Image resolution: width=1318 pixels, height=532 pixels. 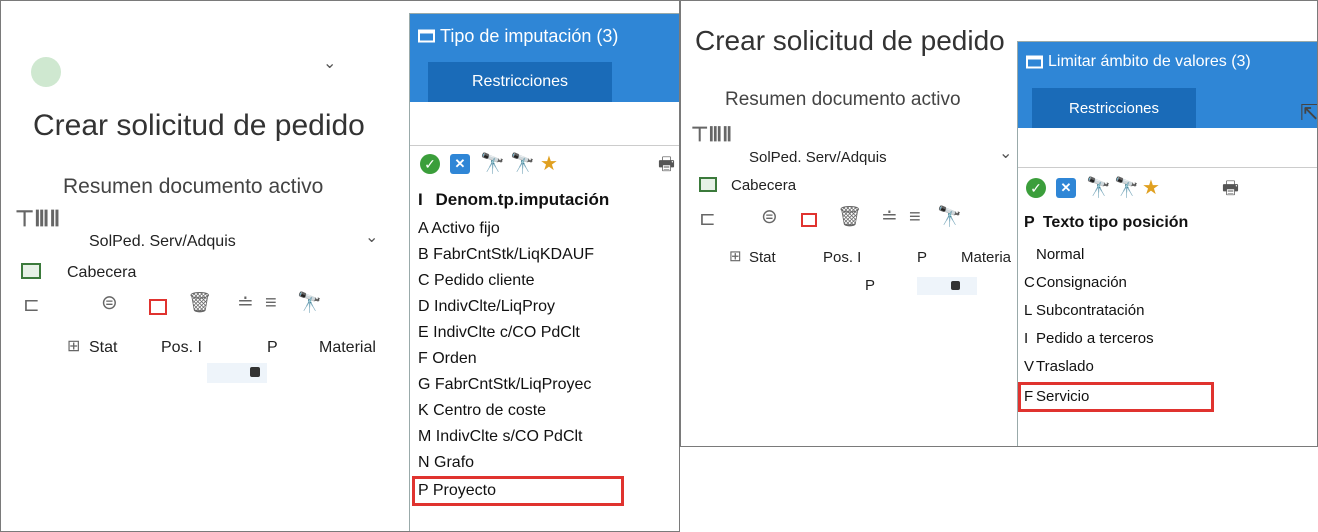 What do you see at coordinates (347, 348) in the screenshot?
I see `col-material: Material` at bounding box center [347, 348].